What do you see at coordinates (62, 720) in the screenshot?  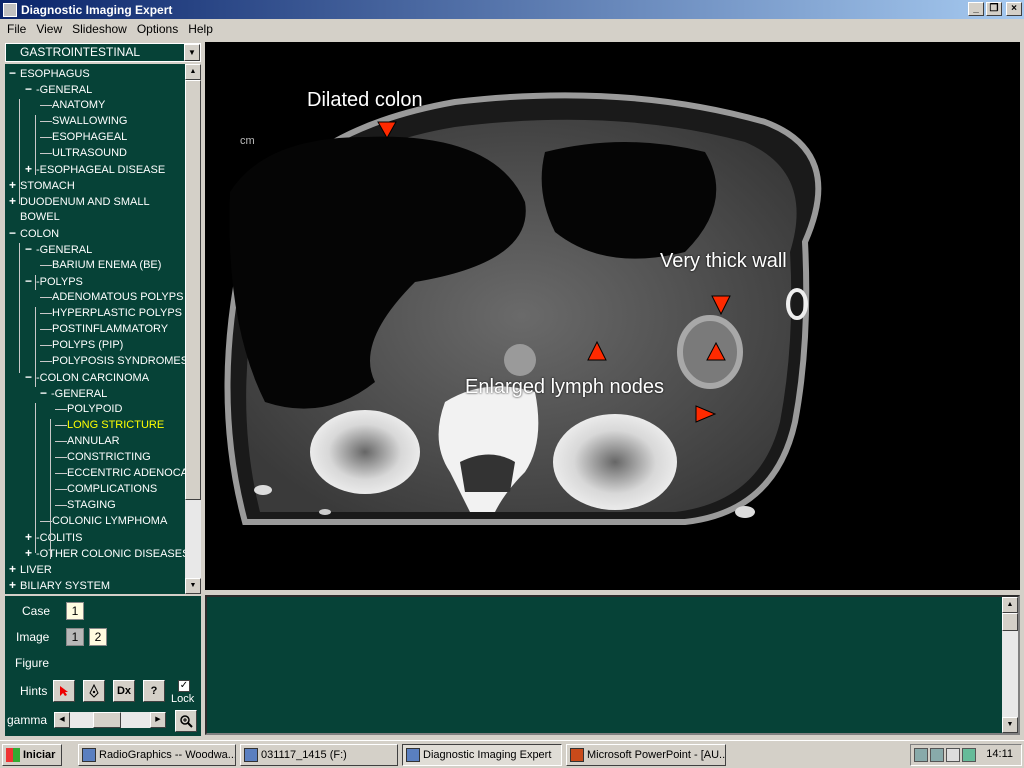 I see `slider-left-icon: ◀` at bounding box center [62, 720].